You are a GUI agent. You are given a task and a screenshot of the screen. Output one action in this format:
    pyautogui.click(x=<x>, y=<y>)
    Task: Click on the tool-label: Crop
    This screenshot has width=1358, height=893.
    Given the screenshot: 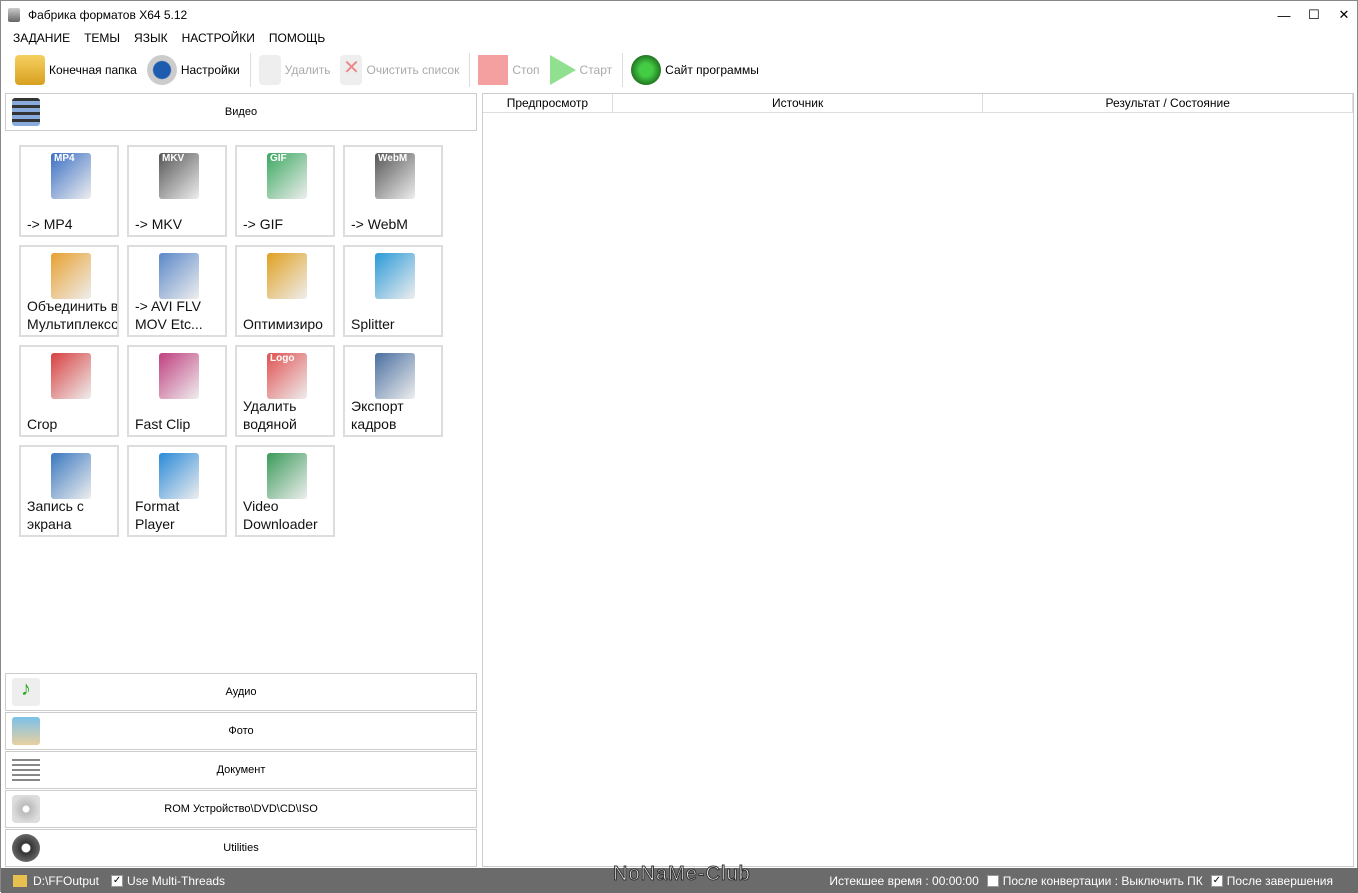 What is the action you would take?
    pyautogui.click(x=42, y=424)
    